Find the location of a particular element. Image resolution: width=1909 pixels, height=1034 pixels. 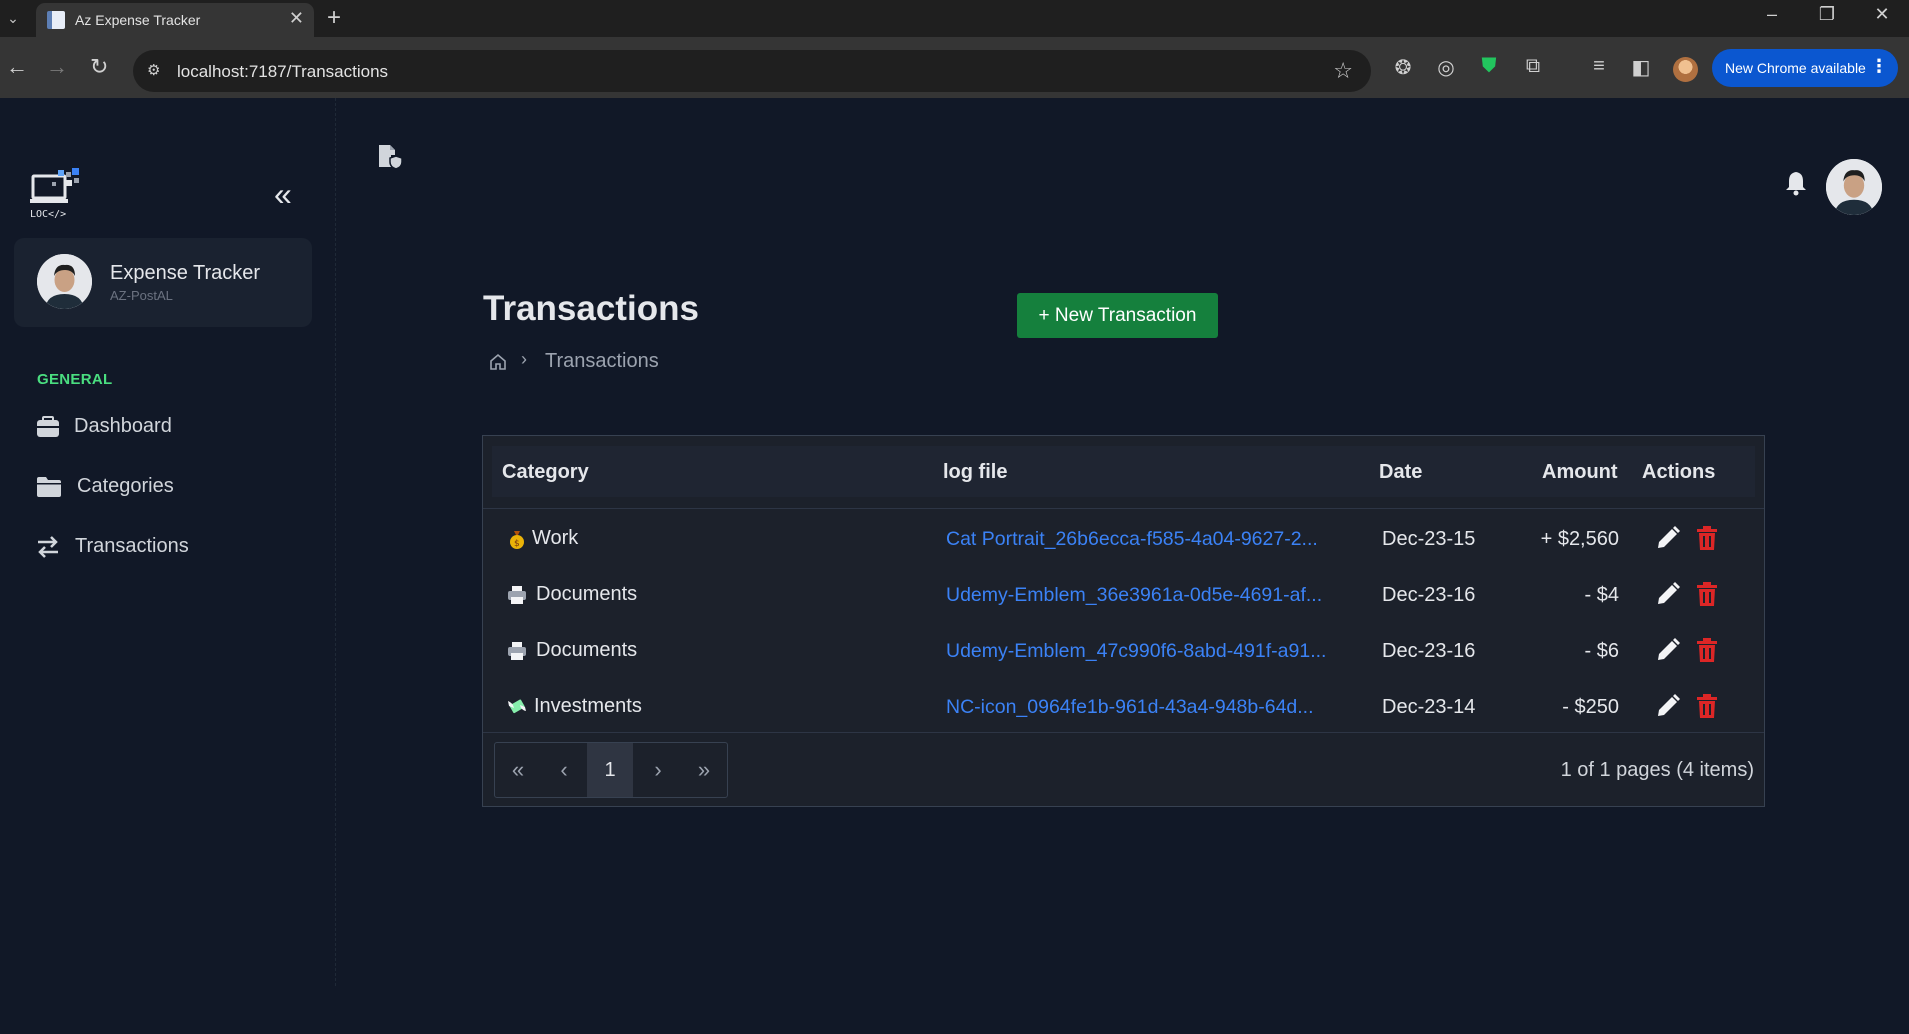

footer-divider is located at coordinates (1123, 732).